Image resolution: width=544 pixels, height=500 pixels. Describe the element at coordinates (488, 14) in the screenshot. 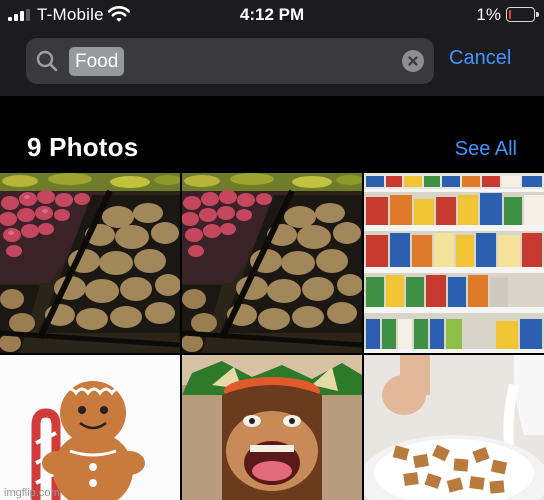

I see `battery-percentage: 1%` at that location.